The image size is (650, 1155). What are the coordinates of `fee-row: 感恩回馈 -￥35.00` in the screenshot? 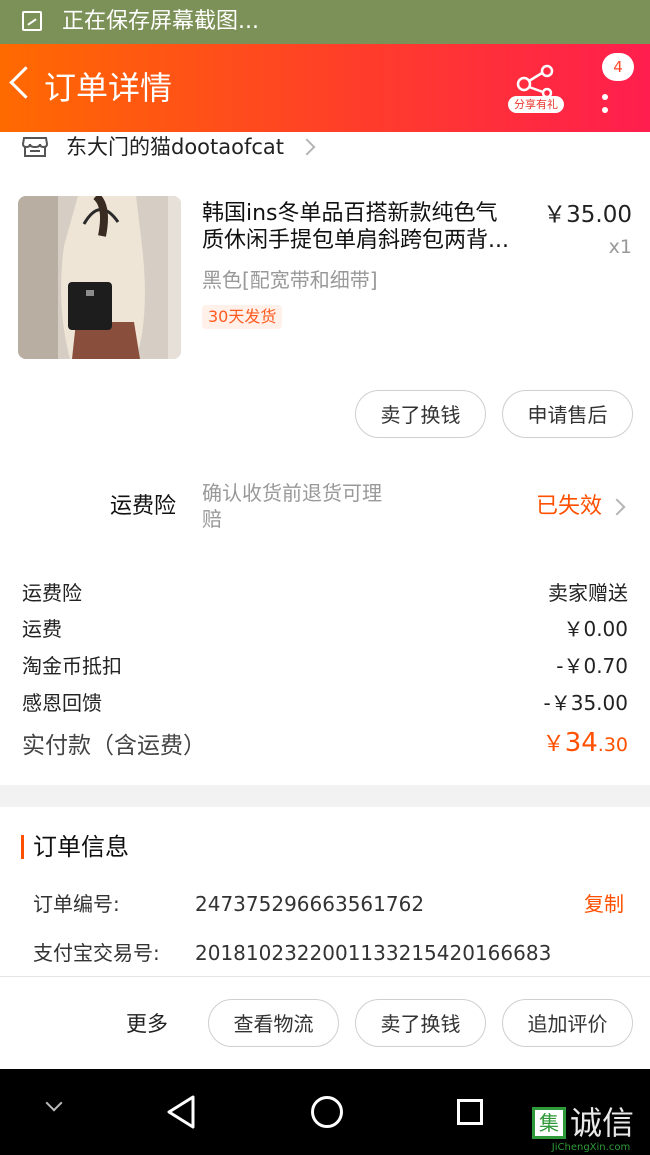 It's located at (325, 703).